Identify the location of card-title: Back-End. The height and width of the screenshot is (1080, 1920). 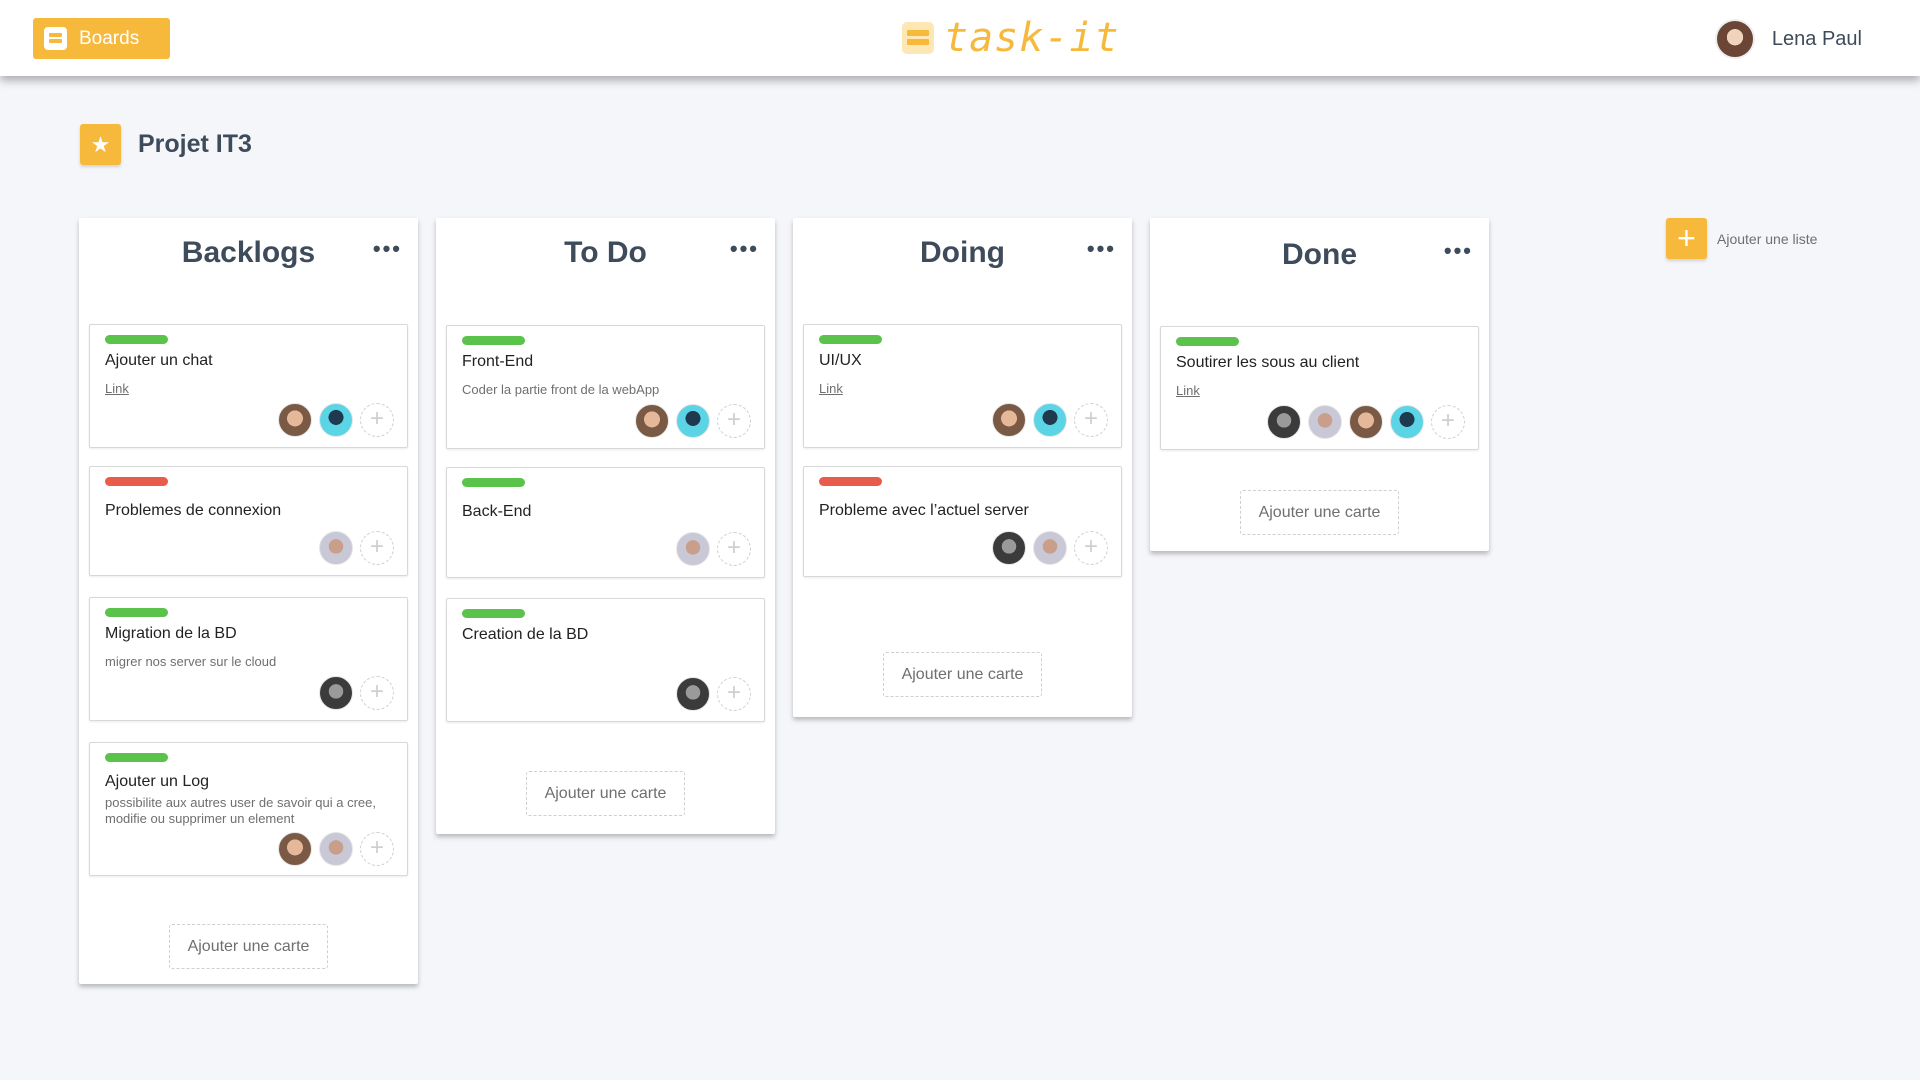
(497, 511).